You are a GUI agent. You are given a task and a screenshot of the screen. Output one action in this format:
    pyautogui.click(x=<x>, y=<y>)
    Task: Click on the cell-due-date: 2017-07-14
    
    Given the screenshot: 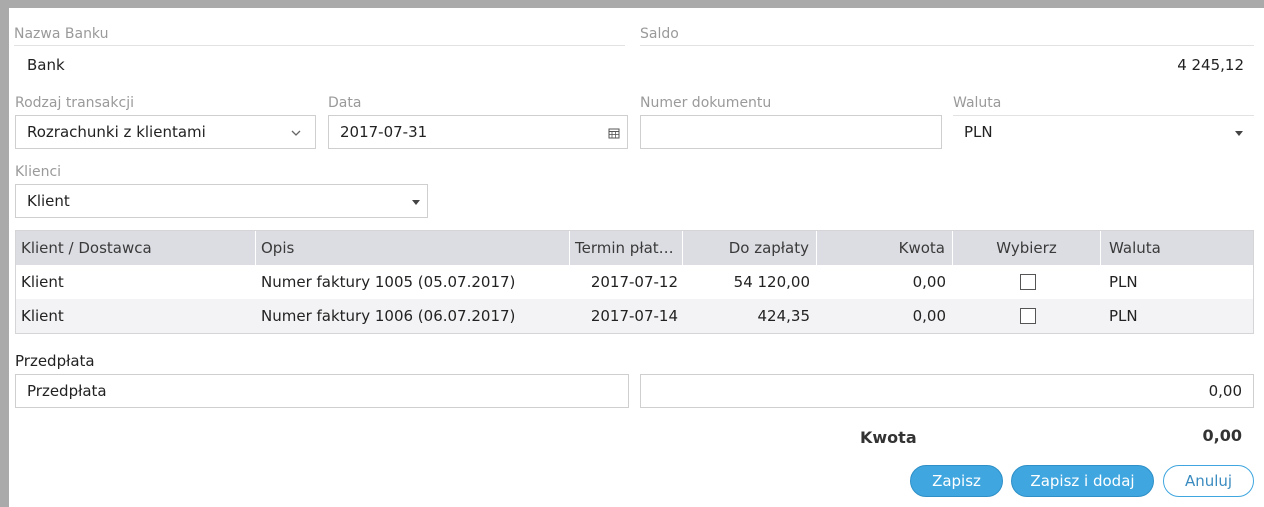 What is the action you would take?
    pyautogui.click(x=634, y=316)
    